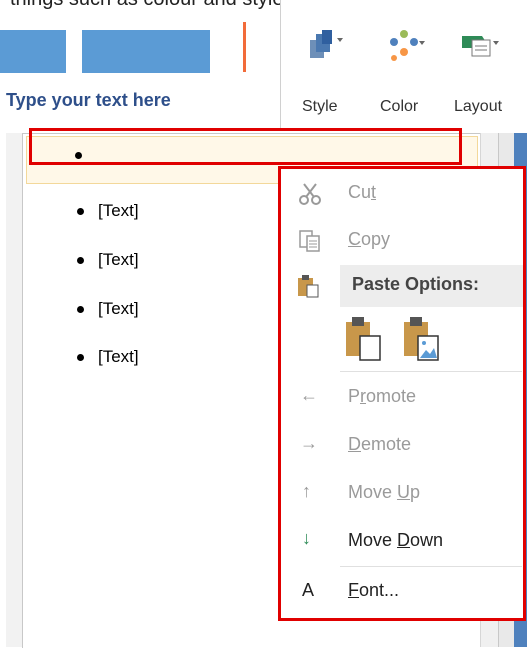  Describe the element at coordinates (320, 106) in the screenshot. I see `ribbon-style-label: Style` at that location.